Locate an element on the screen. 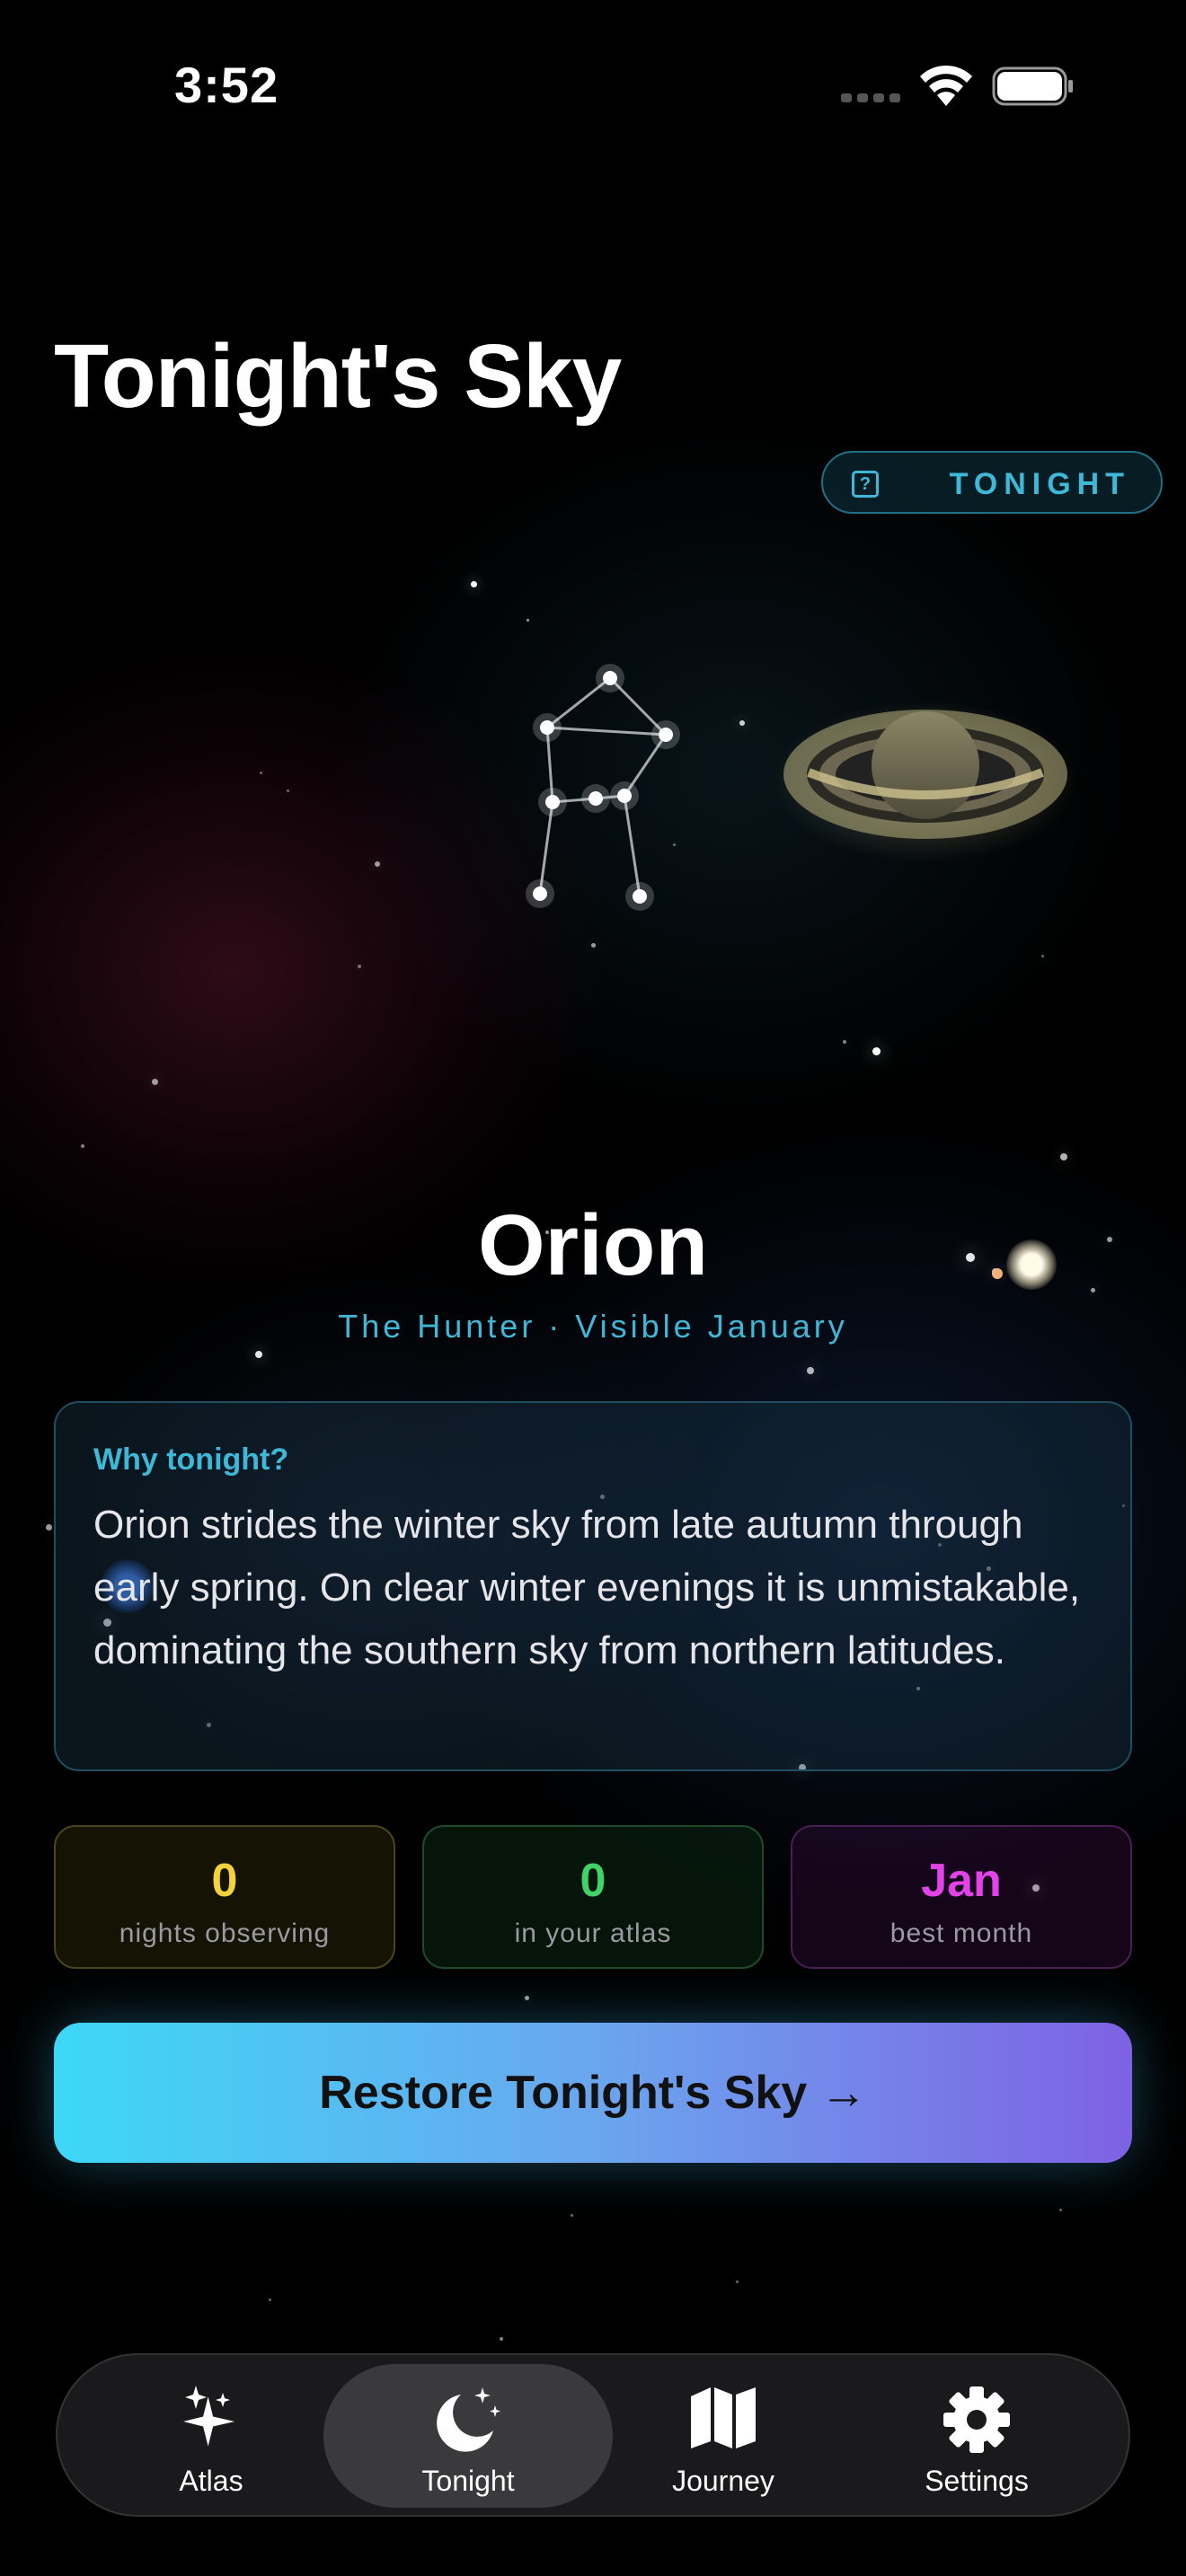  battery-icon is located at coordinates (1032, 86).